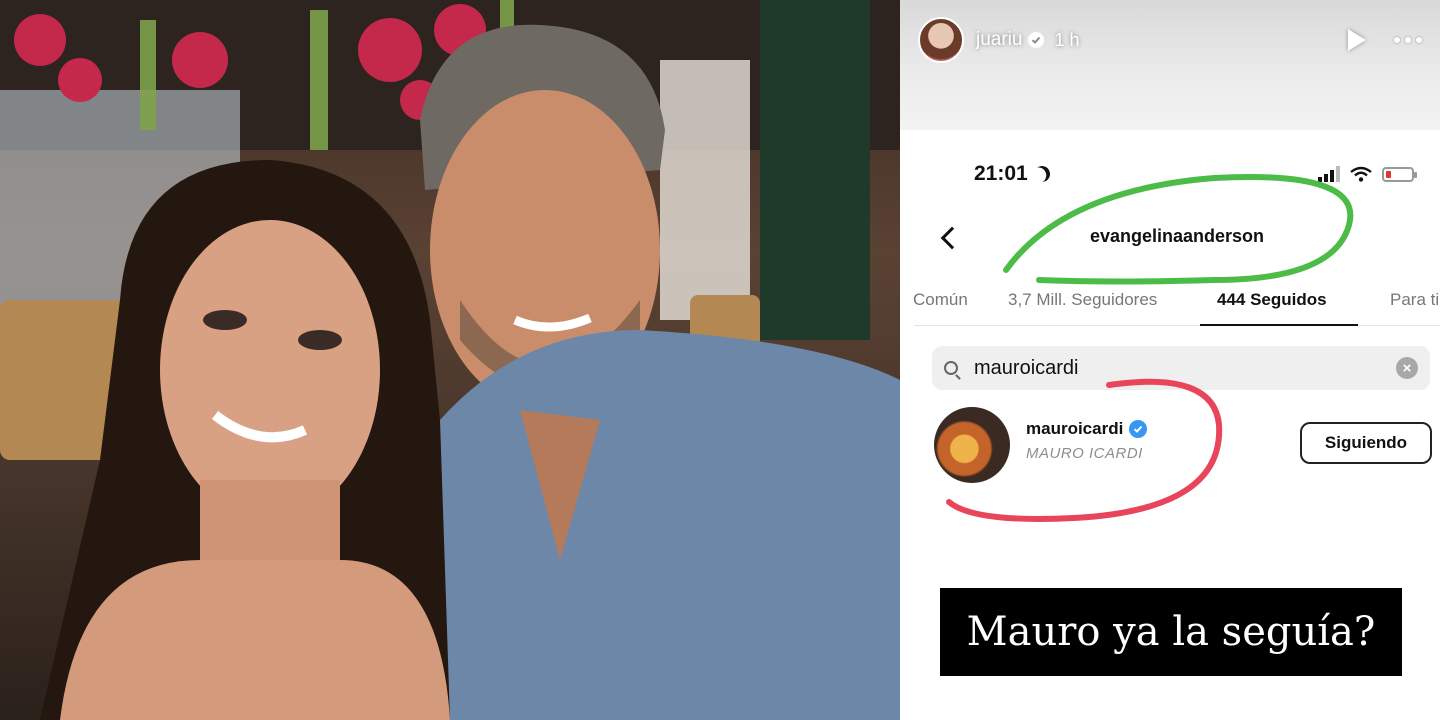 The height and width of the screenshot is (720, 1440). I want to click on story-username: juariu, so click(999, 40).